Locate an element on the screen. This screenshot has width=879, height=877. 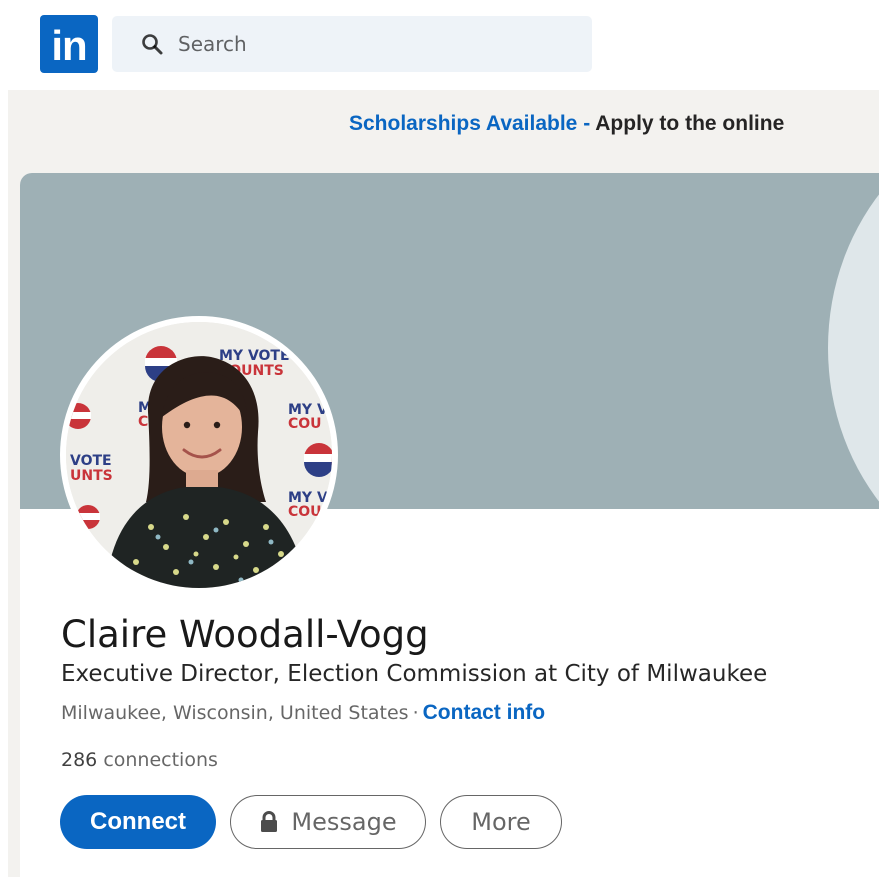
connect-button: Connect is located at coordinates (138, 822).